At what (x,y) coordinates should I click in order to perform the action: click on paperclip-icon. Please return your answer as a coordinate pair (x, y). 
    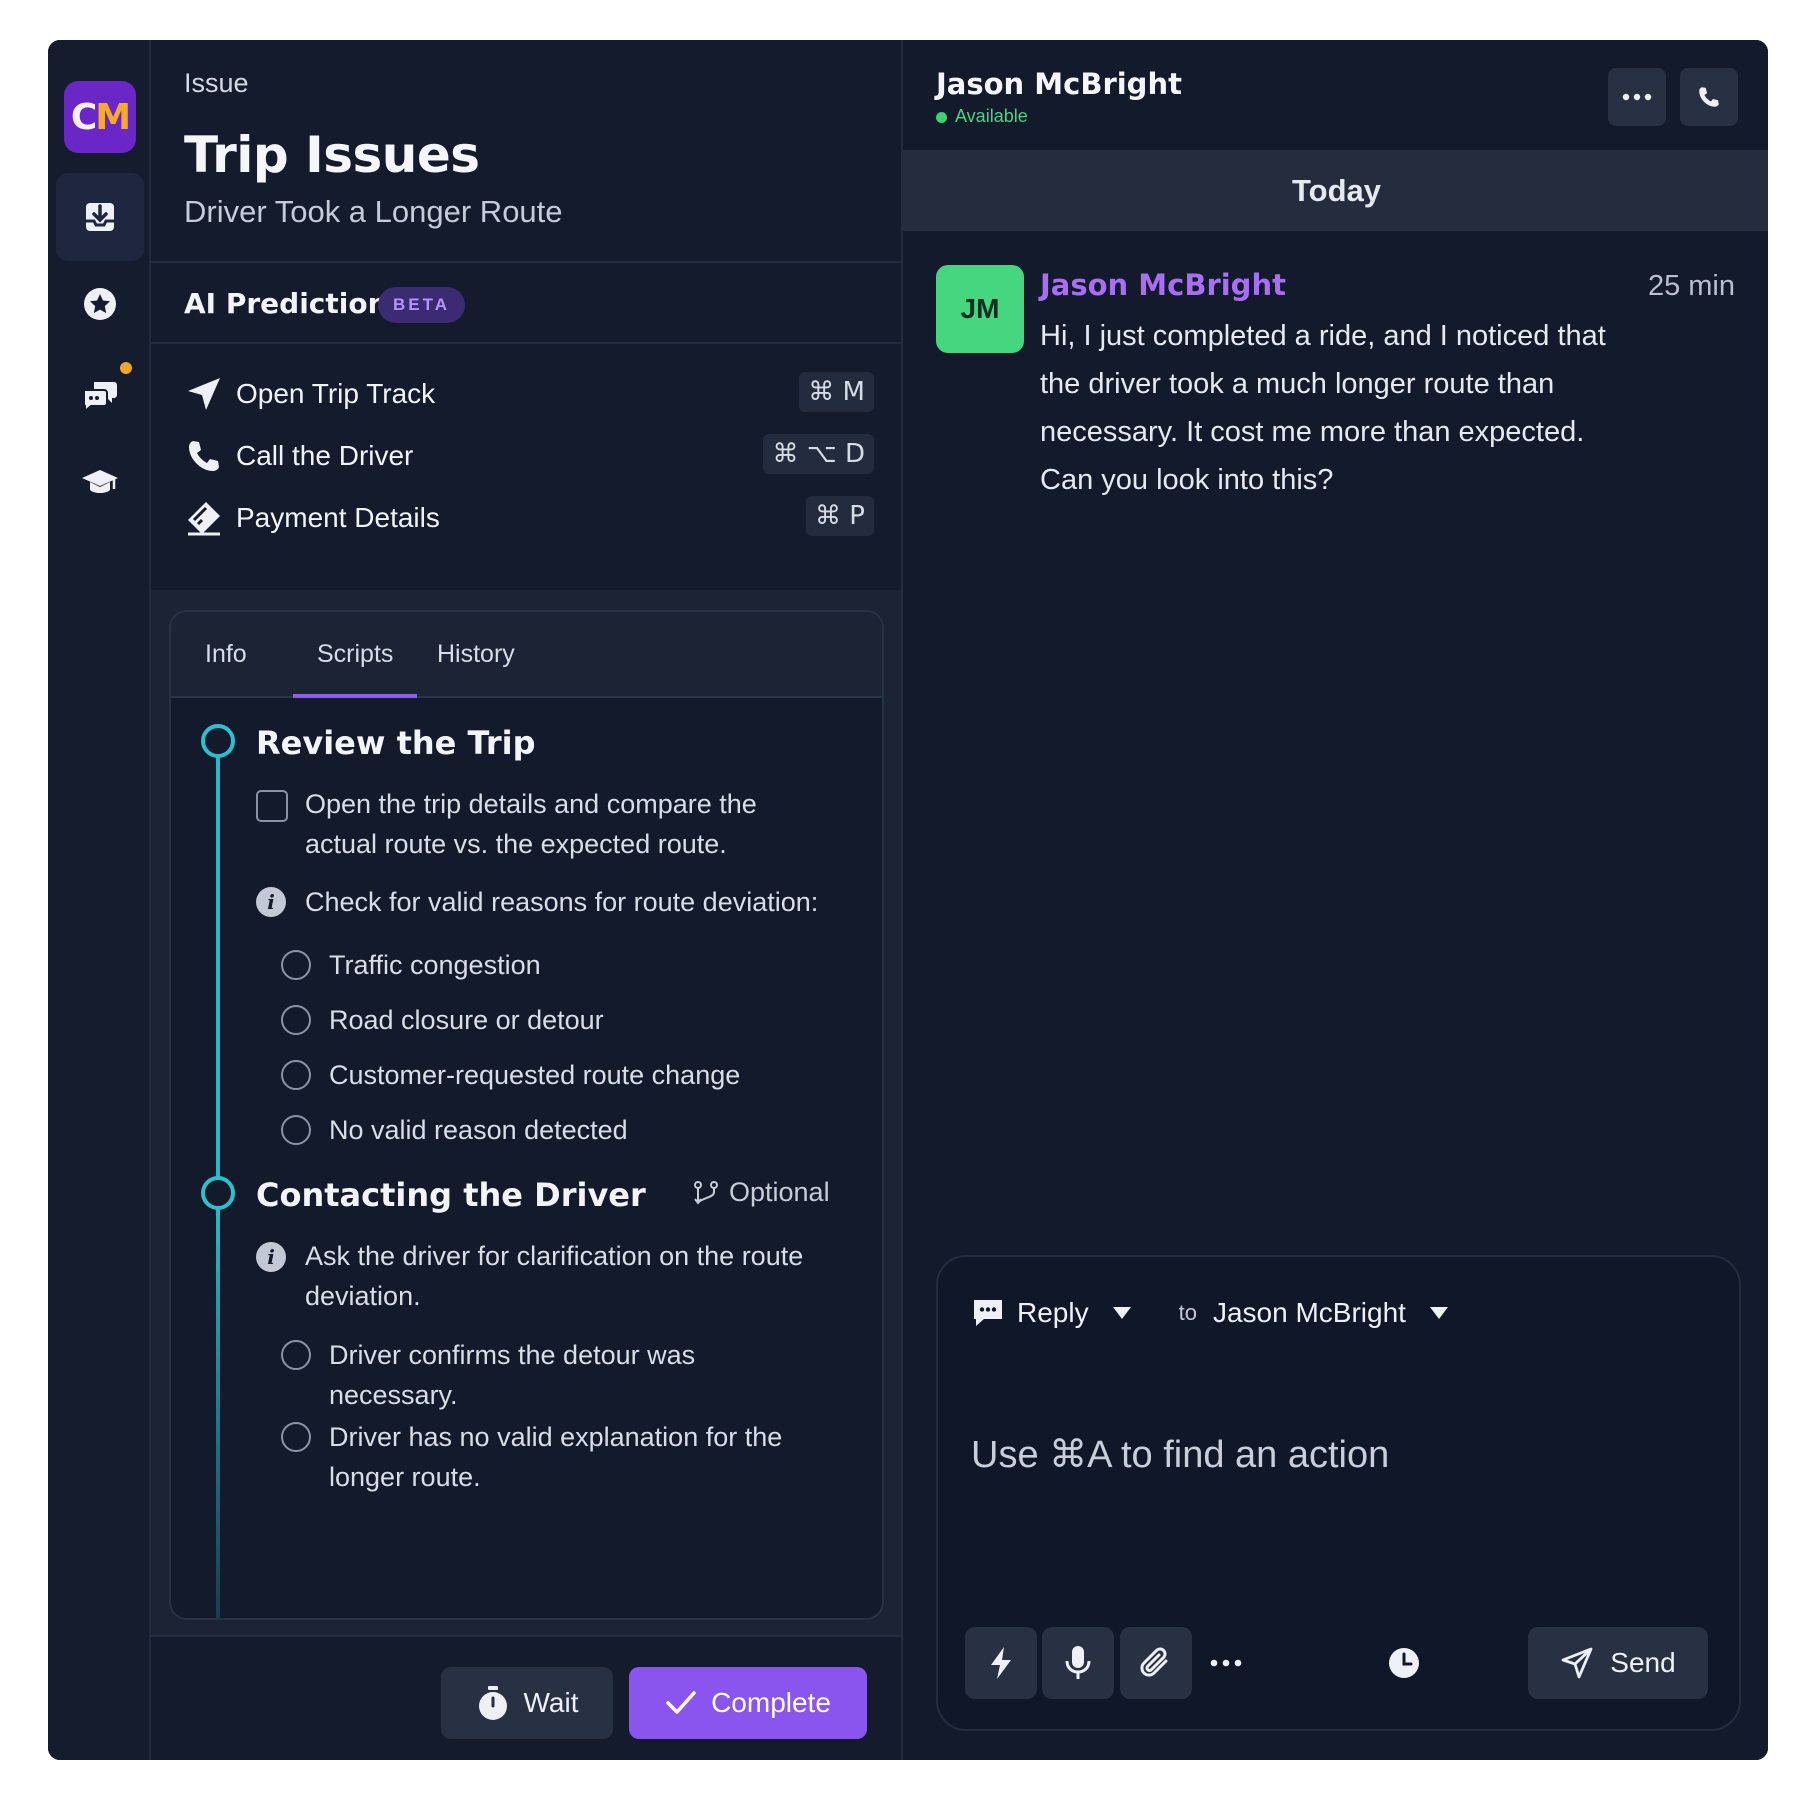
    Looking at the image, I should click on (1154, 1662).